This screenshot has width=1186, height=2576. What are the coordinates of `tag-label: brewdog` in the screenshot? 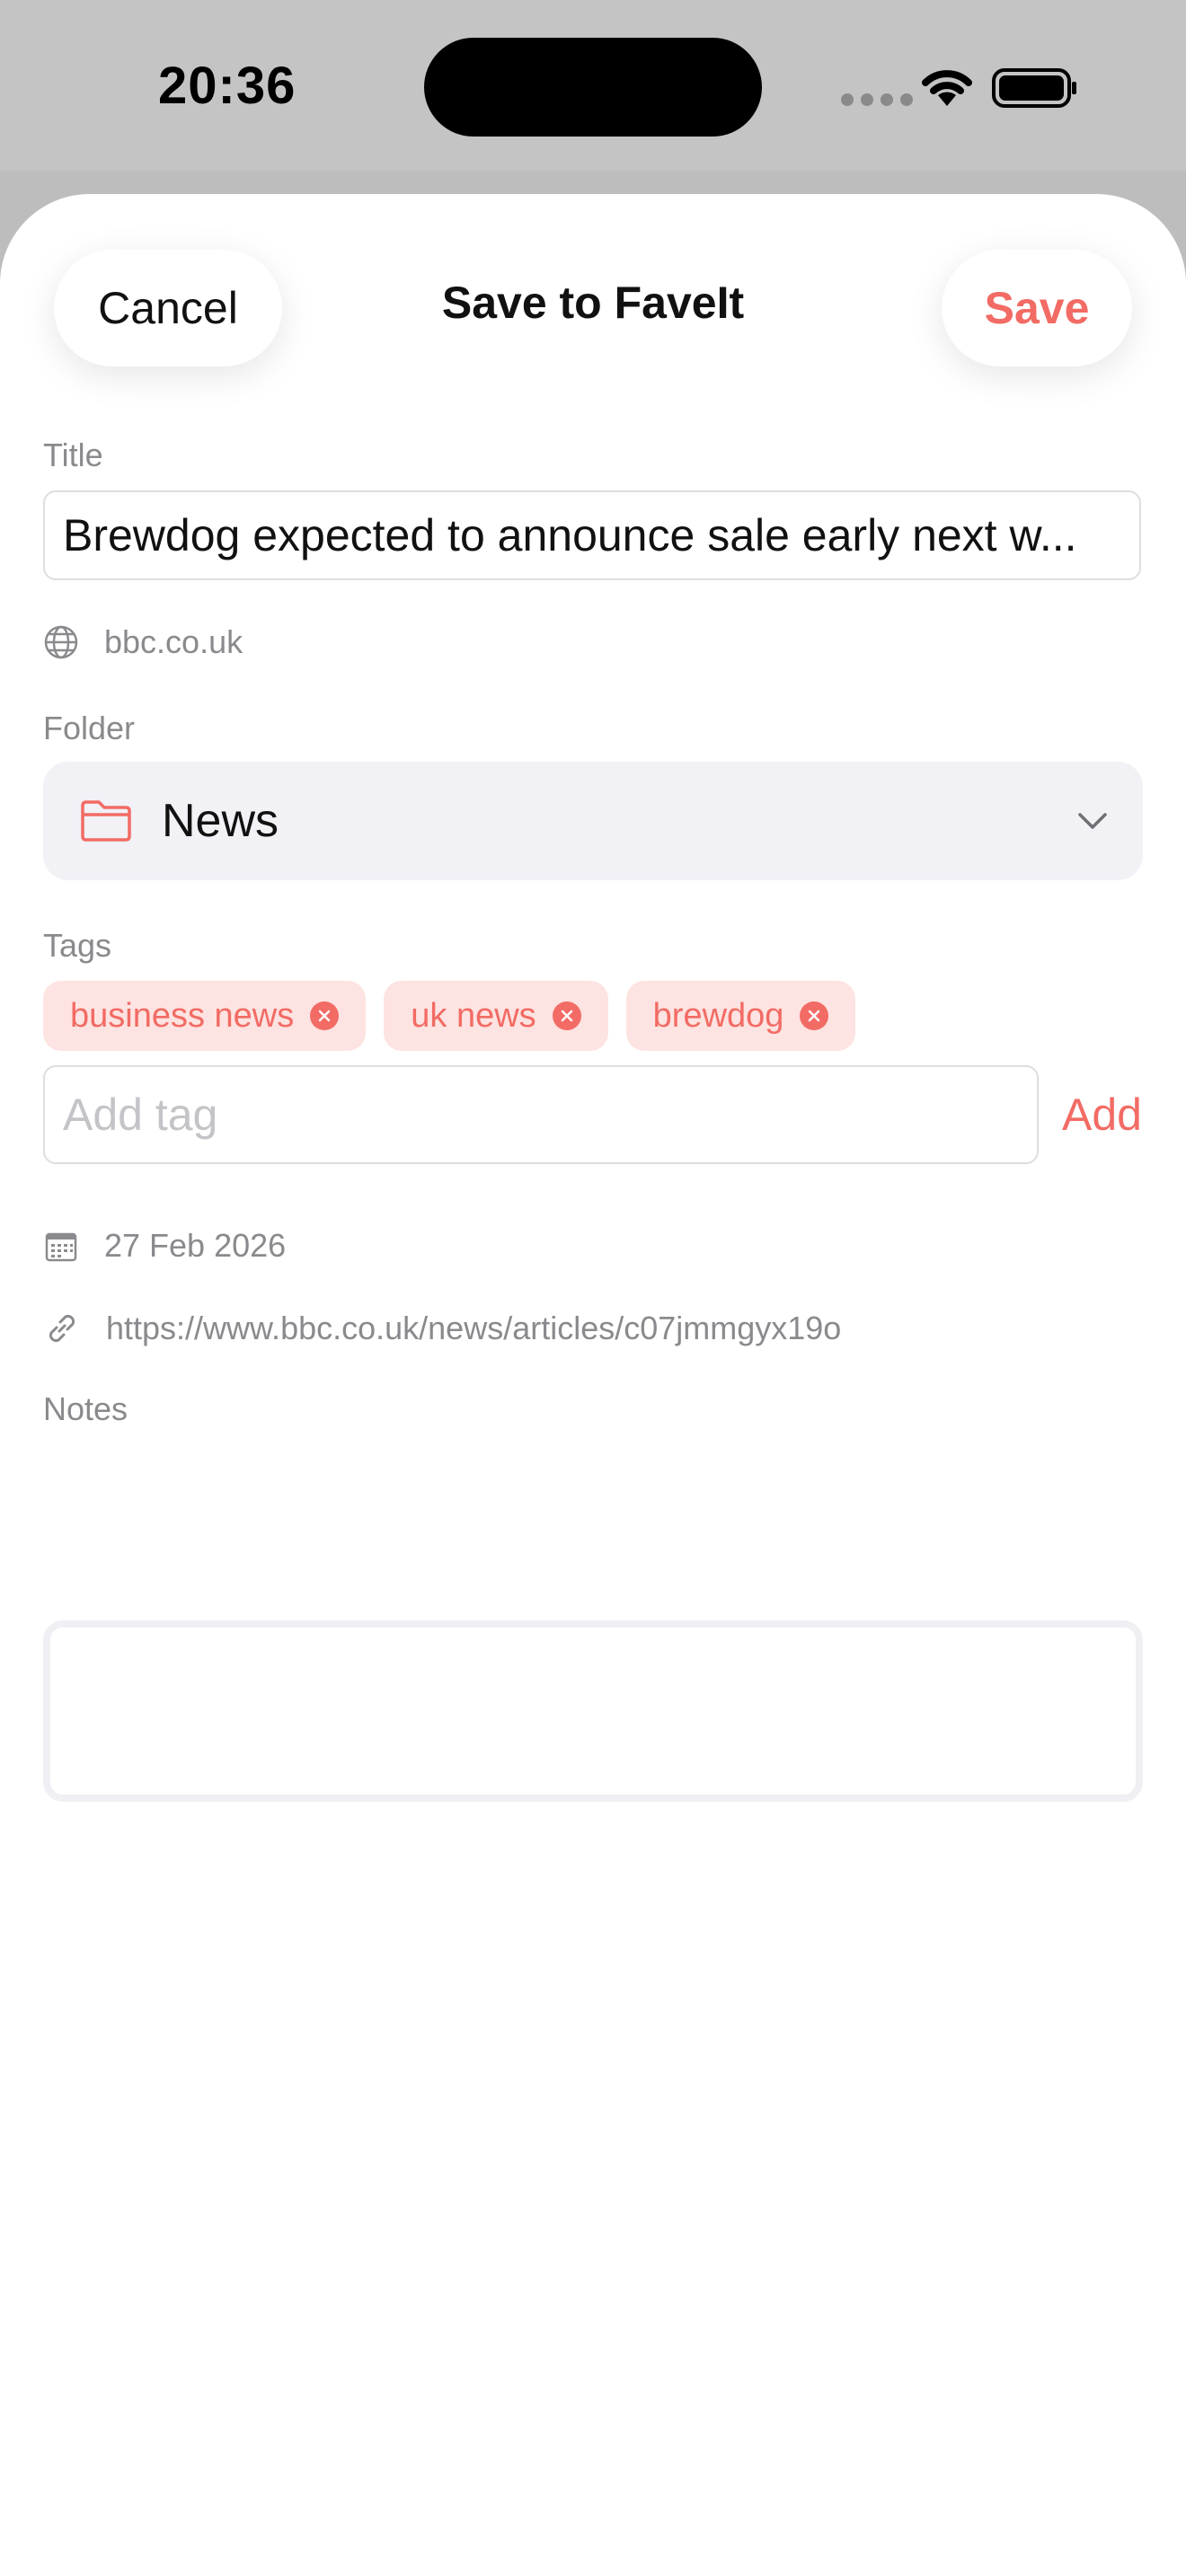 It's located at (718, 1015).